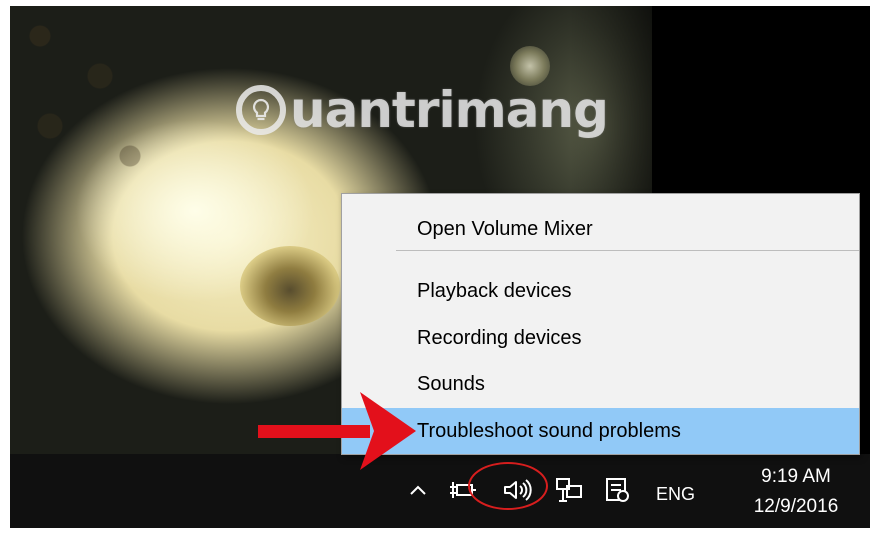 This screenshot has width=870, height=533. Describe the element at coordinates (418, 490) in the screenshot. I see `chevron-up-icon` at that location.